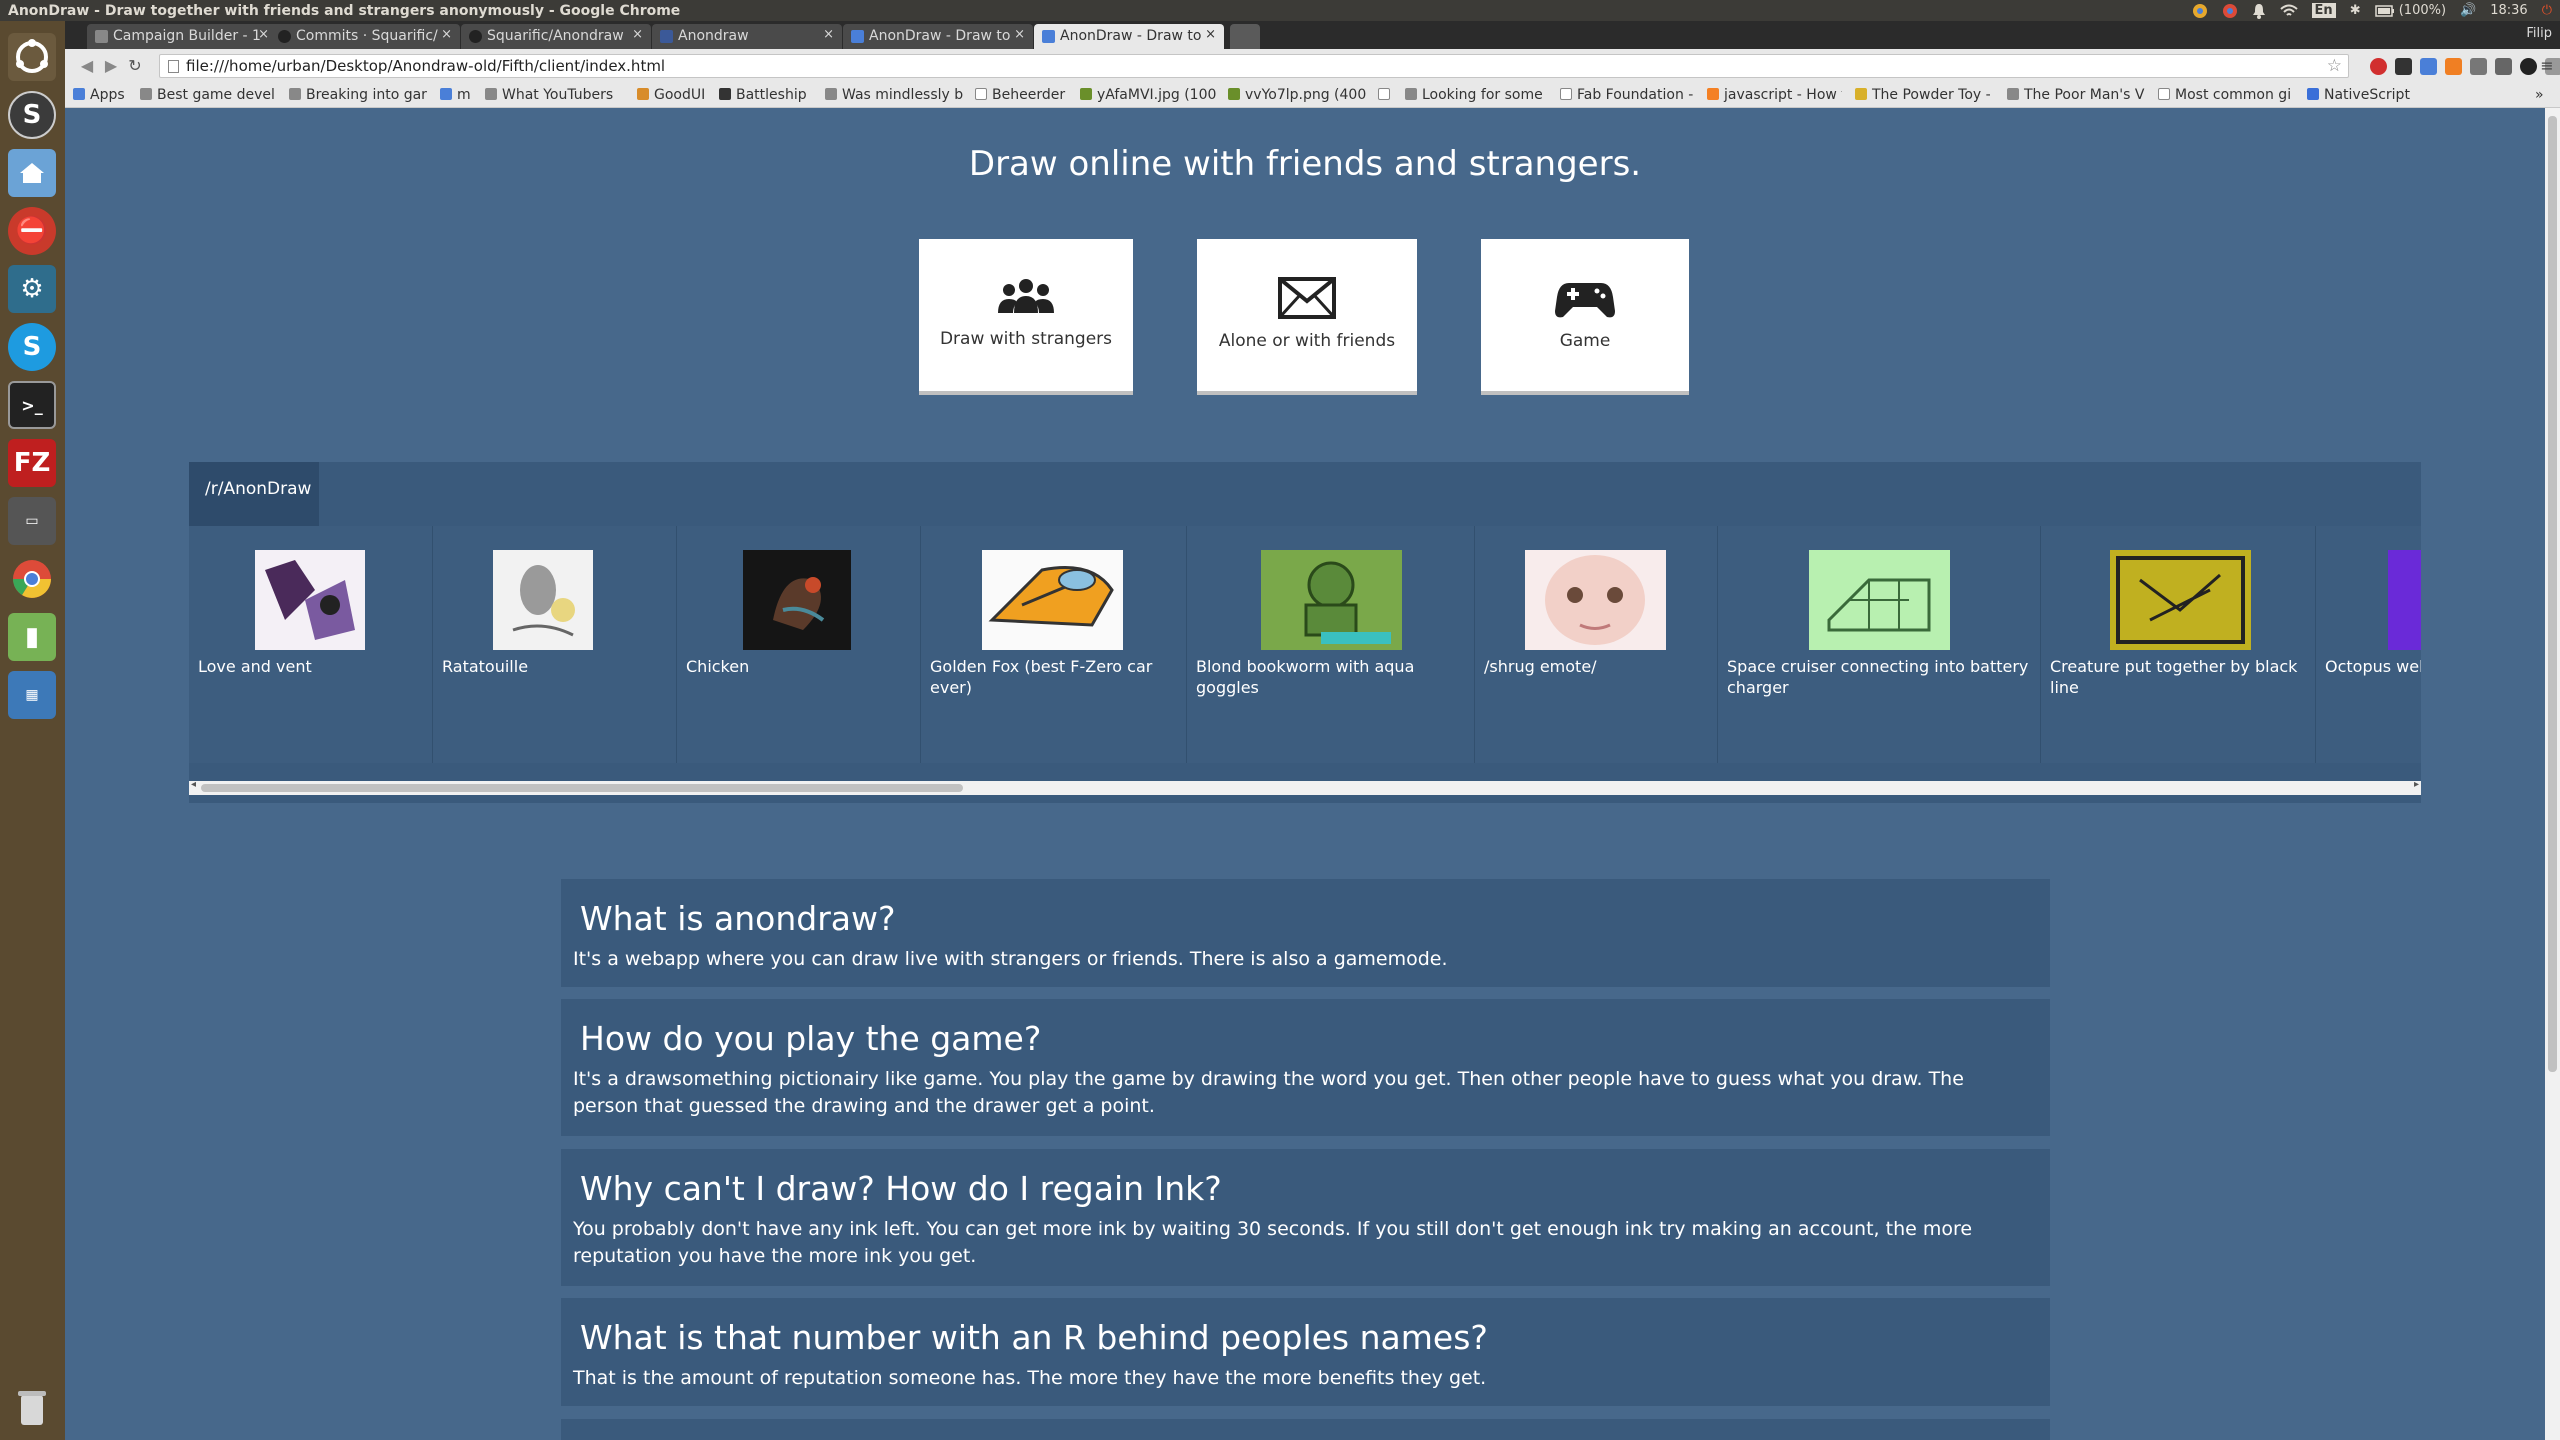 Image resolution: width=2560 pixels, height=1440 pixels. Describe the element at coordinates (32, 57) in the screenshot. I see `ubuntu-dash-icon` at that location.